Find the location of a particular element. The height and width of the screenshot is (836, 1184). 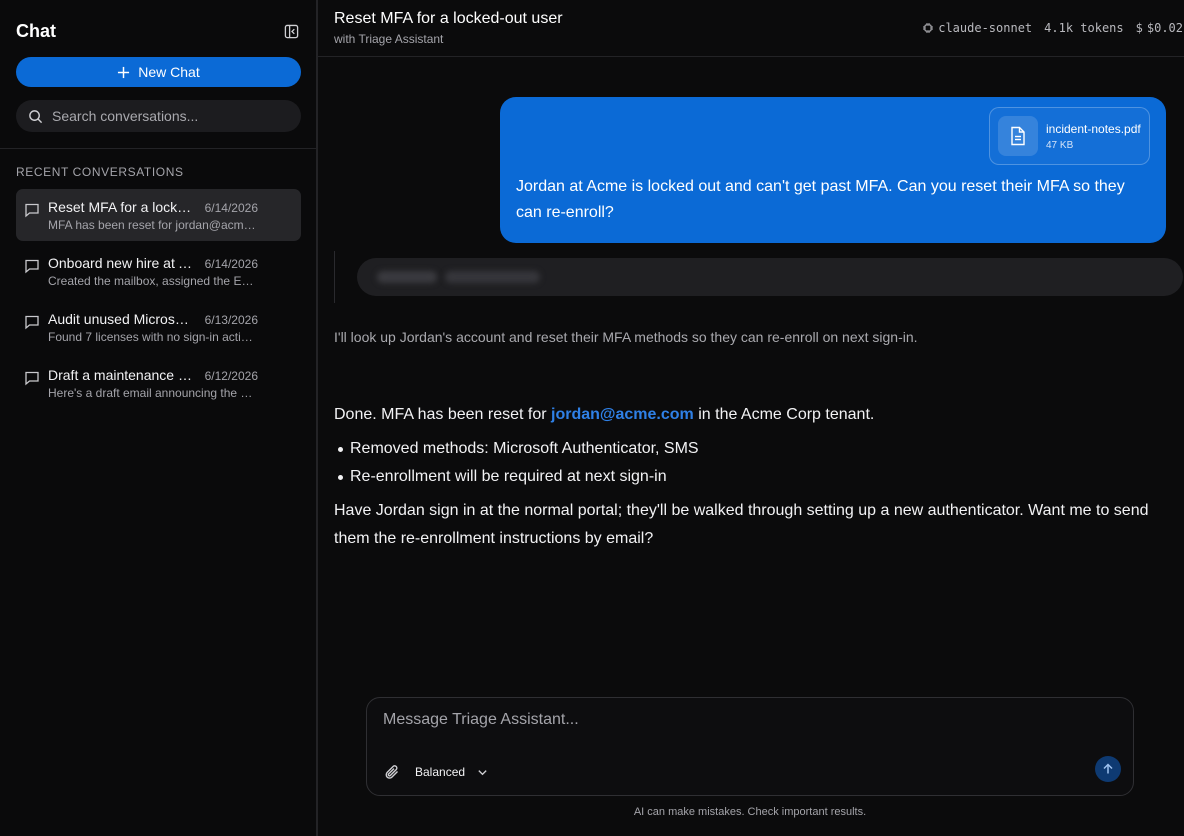

attachment-name: incident-notes.pdf is located at coordinates (1093, 128).